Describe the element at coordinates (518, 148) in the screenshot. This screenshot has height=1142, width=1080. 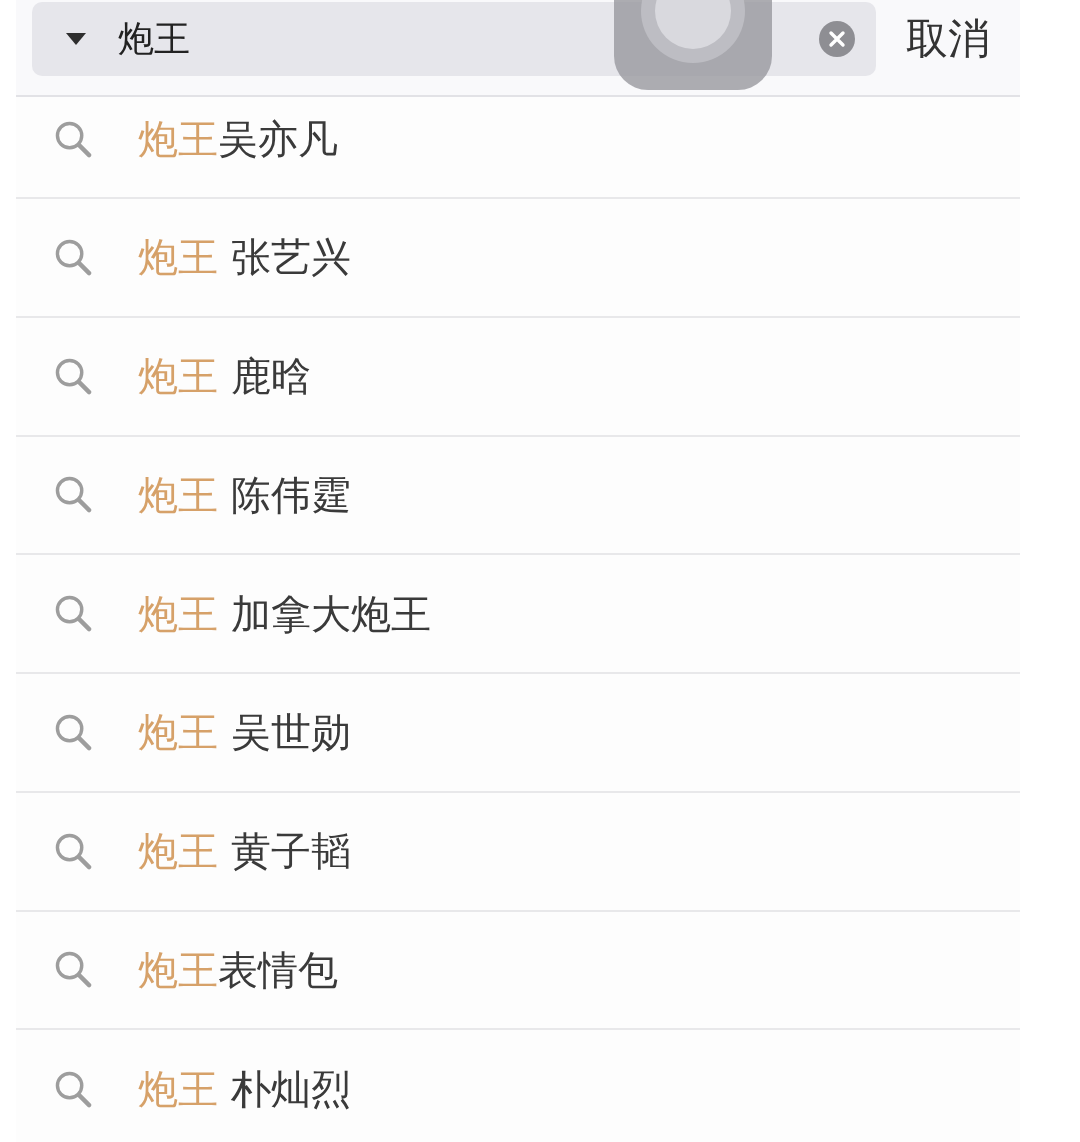
I see `suggestion-item: 炮王吴亦凡` at that location.